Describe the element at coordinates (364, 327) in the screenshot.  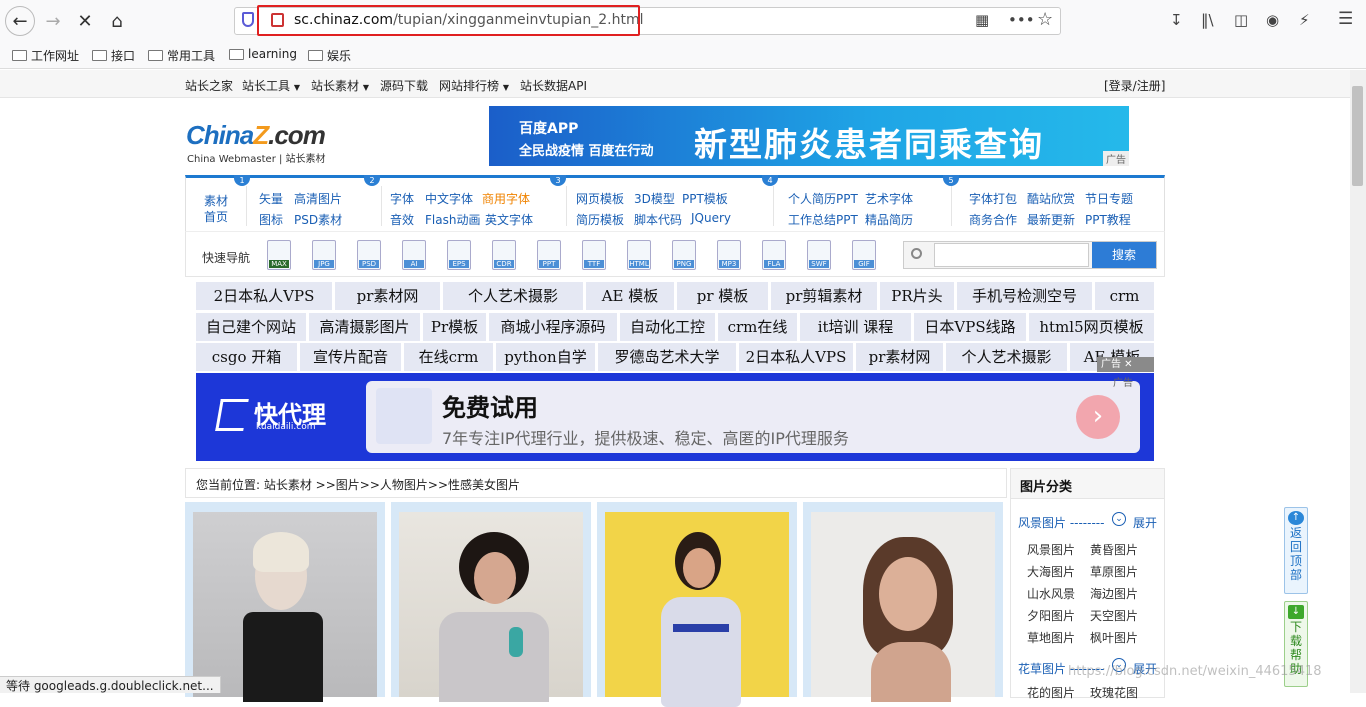
I see `keyword-link: 高清摄影图片` at that location.